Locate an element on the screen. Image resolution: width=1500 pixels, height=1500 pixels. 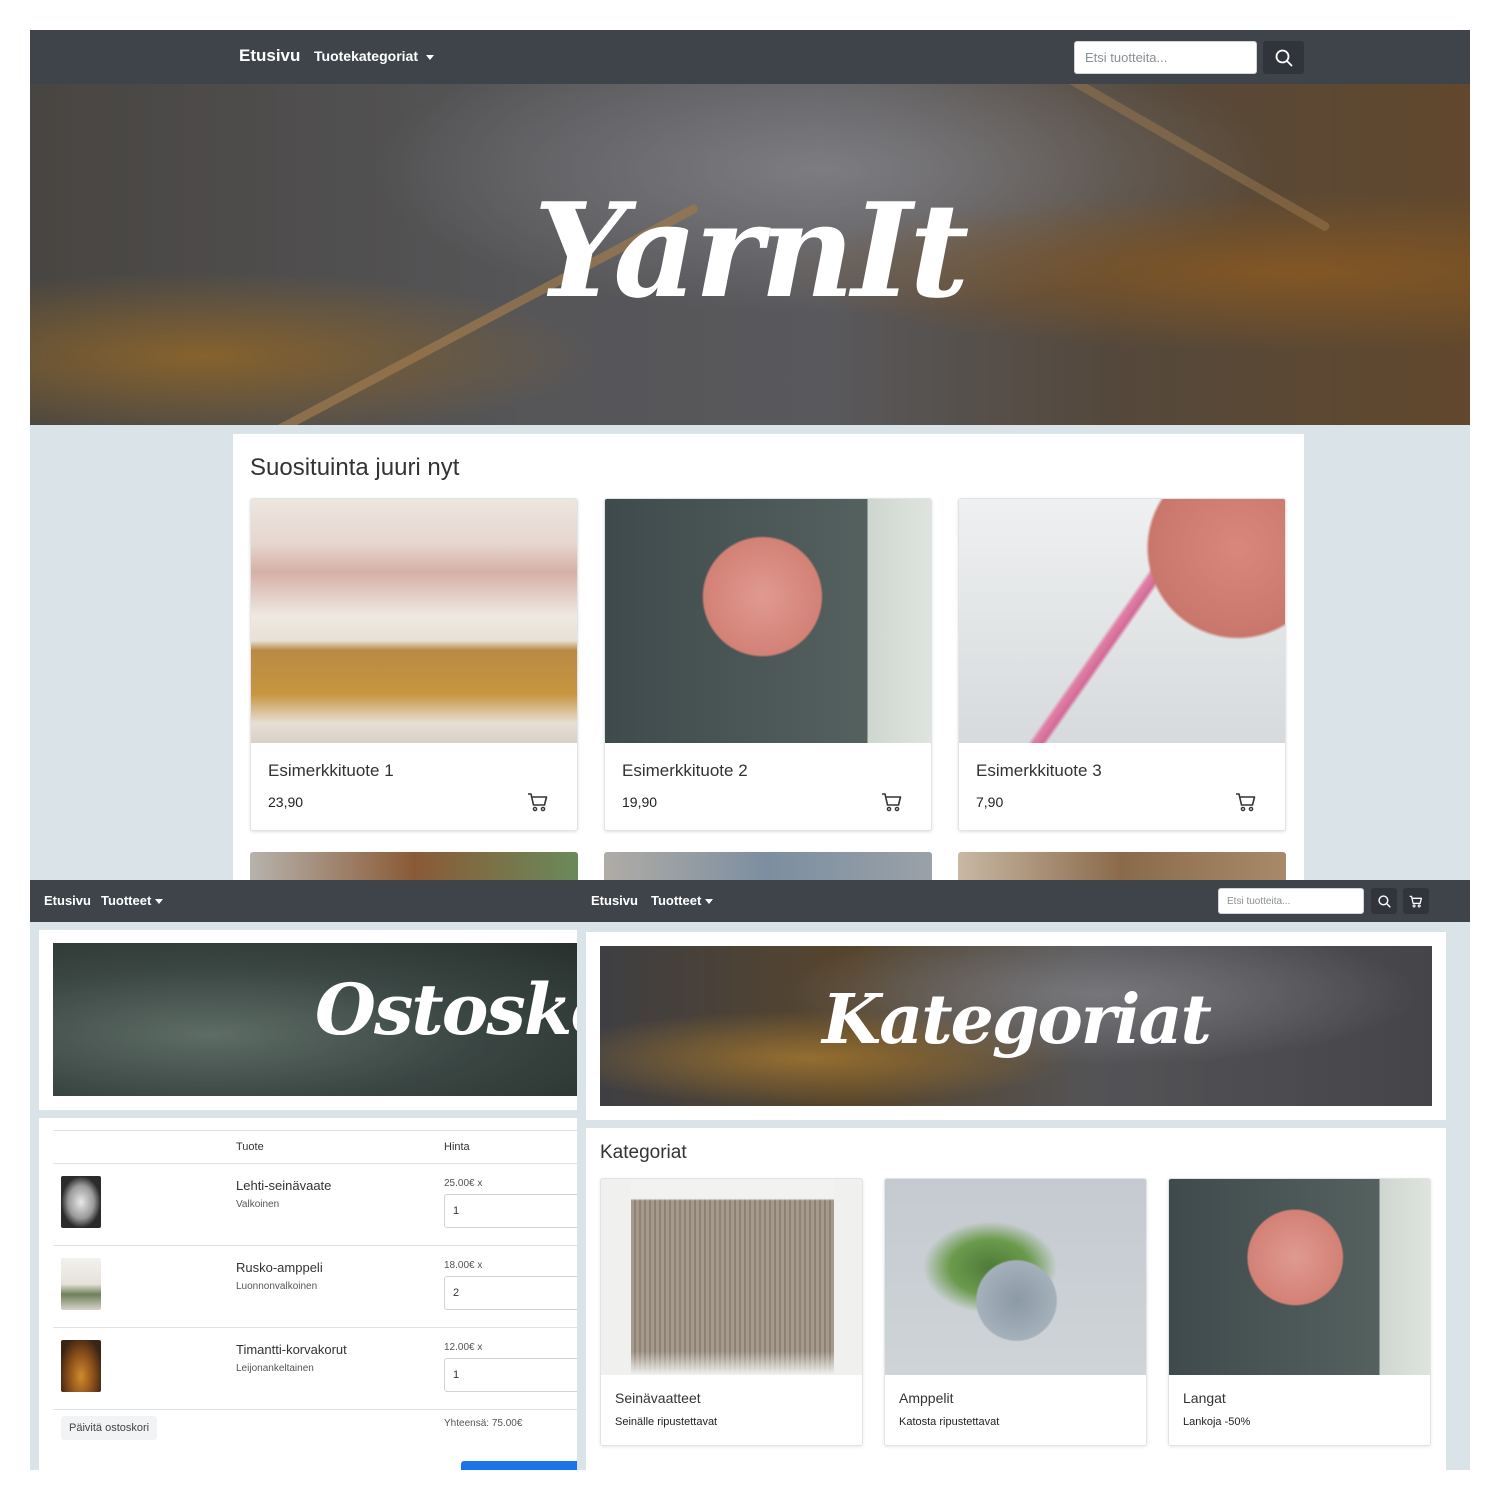
section-title: Kategoriat is located at coordinates (643, 1152).